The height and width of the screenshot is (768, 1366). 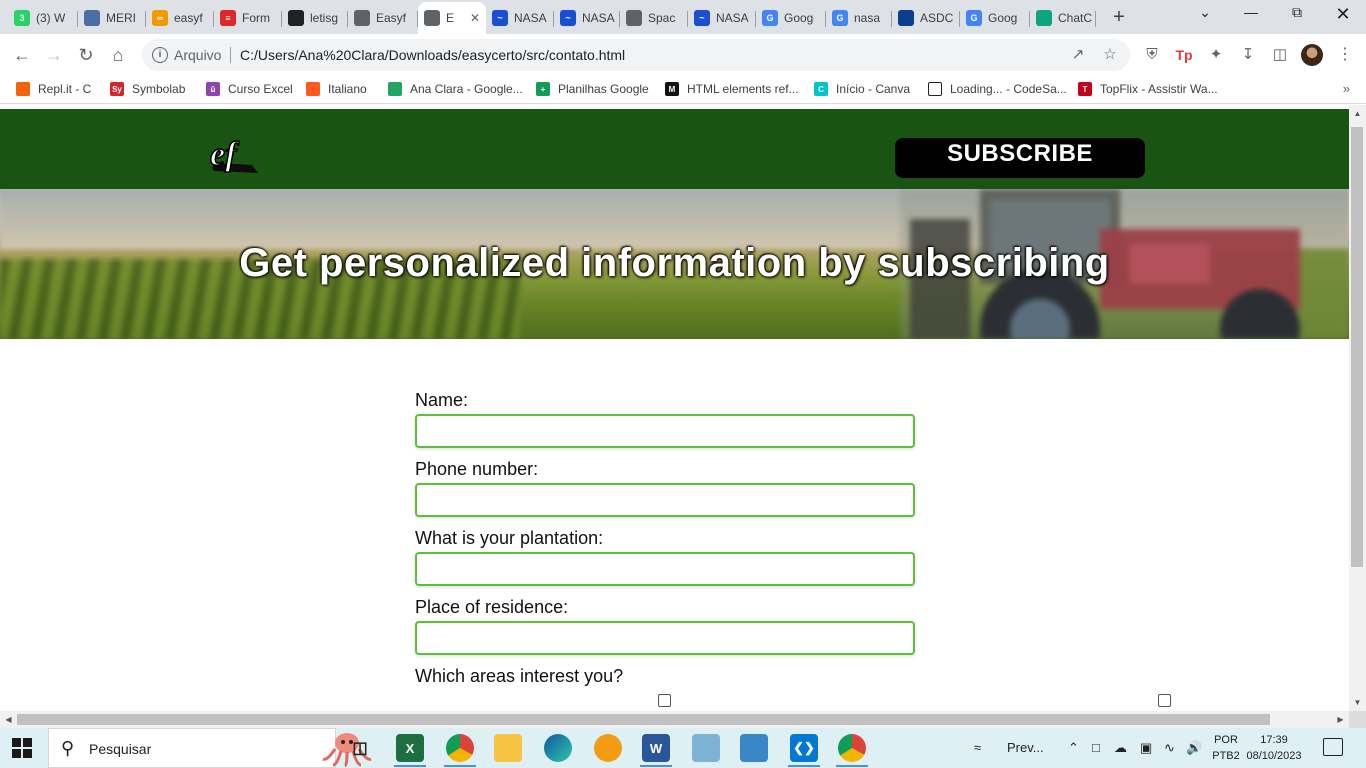 I want to click on system-clock: 17:39 08/10/2023, so click(x=1274, y=748).